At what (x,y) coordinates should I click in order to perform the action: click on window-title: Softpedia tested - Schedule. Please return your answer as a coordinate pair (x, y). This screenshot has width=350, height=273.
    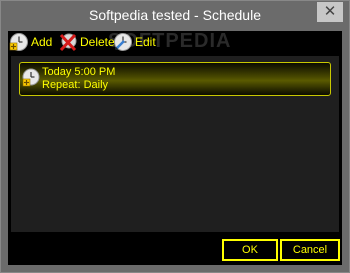
    Looking at the image, I should click on (174, 15).